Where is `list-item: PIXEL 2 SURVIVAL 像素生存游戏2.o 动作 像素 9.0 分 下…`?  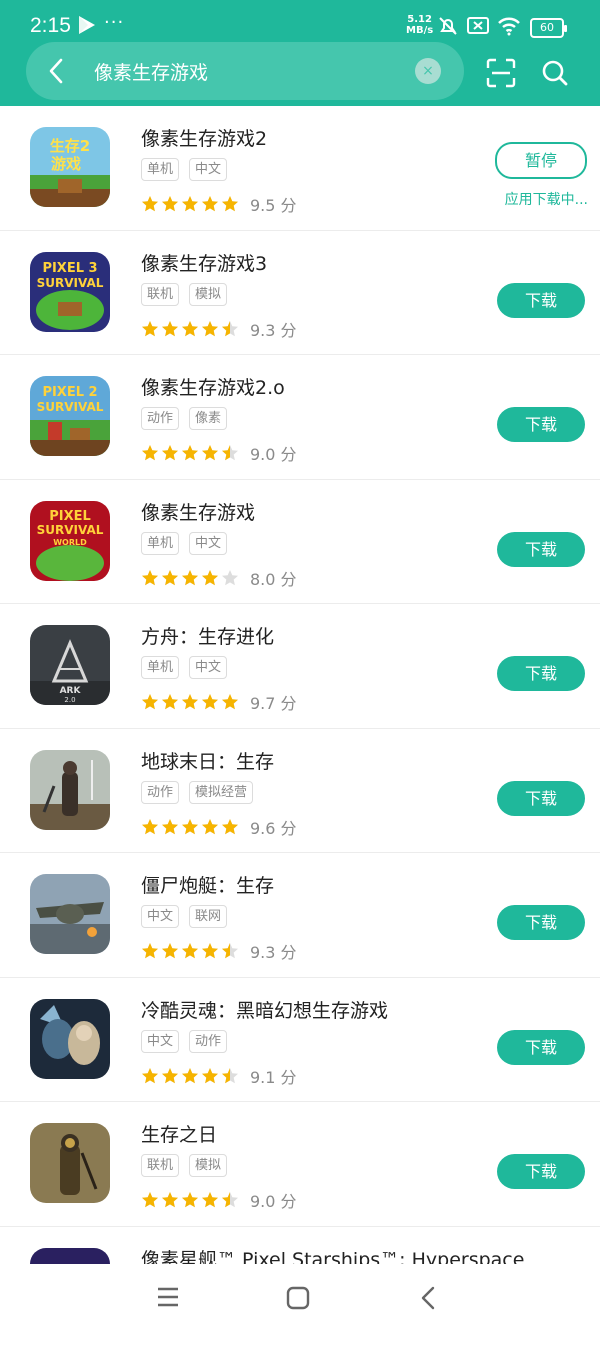 list-item: PIXEL 2 SURVIVAL 像素生存游戏2.o 动作 像素 9.0 分 下… is located at coordinates (300, 417).